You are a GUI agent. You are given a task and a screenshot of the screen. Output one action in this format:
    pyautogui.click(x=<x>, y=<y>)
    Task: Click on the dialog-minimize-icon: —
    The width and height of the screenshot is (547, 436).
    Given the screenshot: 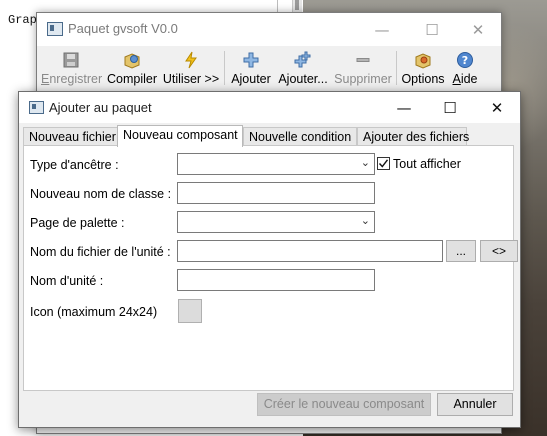 What is the action you would take?
    pyautogui.click(x=404, y=107)
    